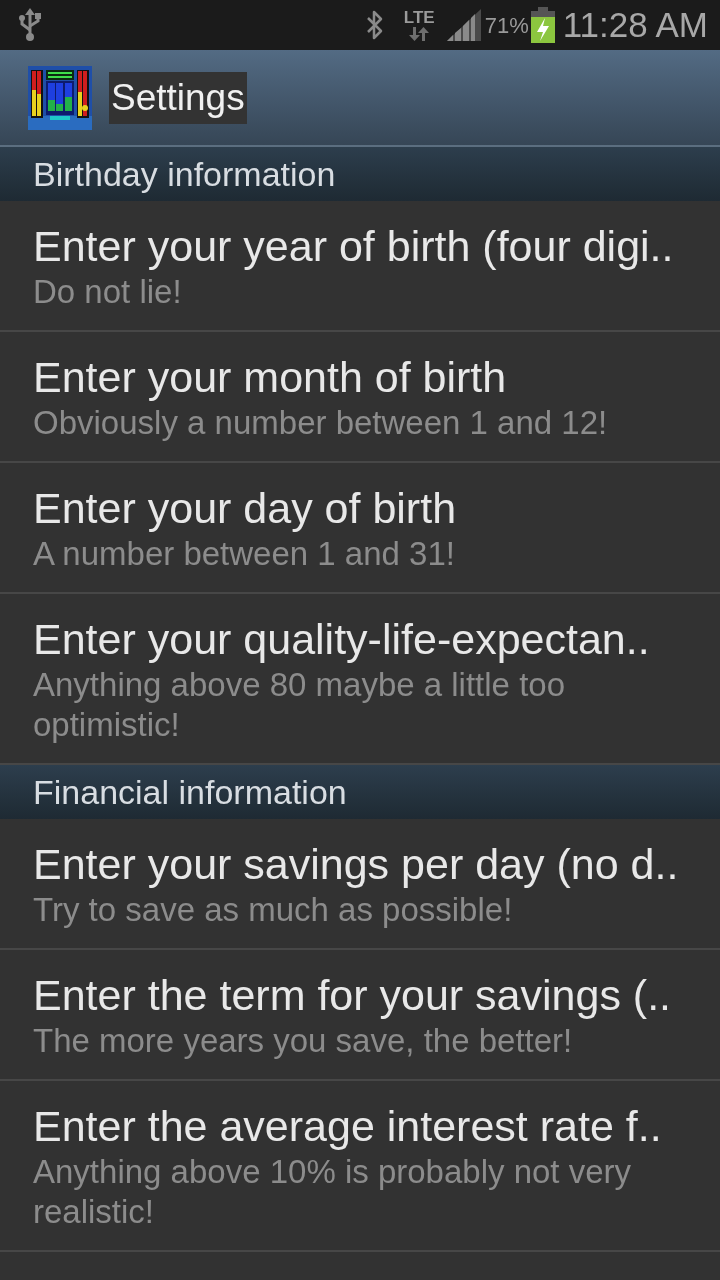 This screenshot has width=720, height=1280. Describe the element at coordinates (321, 423) in the screenshot. I see `preference-summary: Obviously a number between 1 and 12!` at that location.